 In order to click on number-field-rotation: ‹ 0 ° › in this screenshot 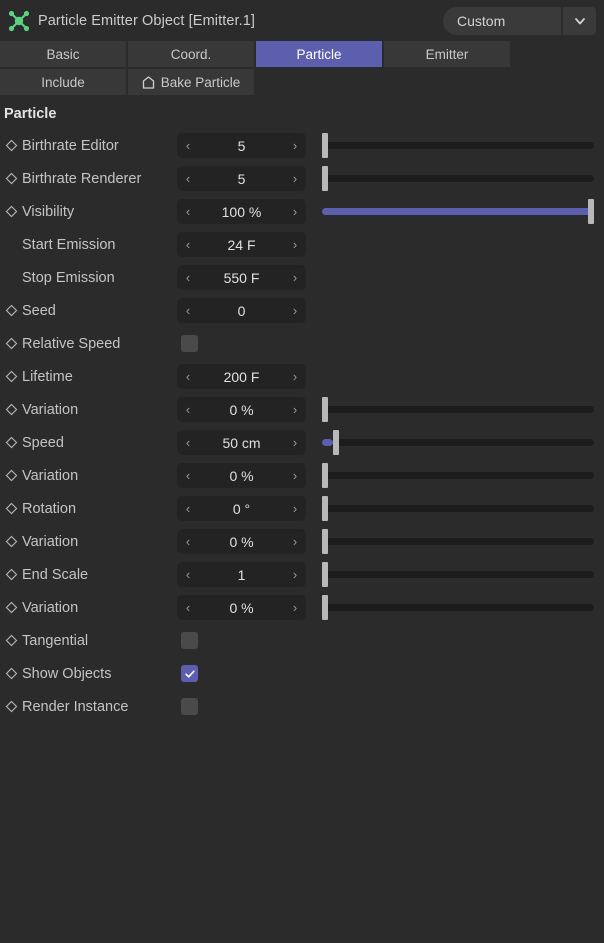, I will do `click(241, 508)`.